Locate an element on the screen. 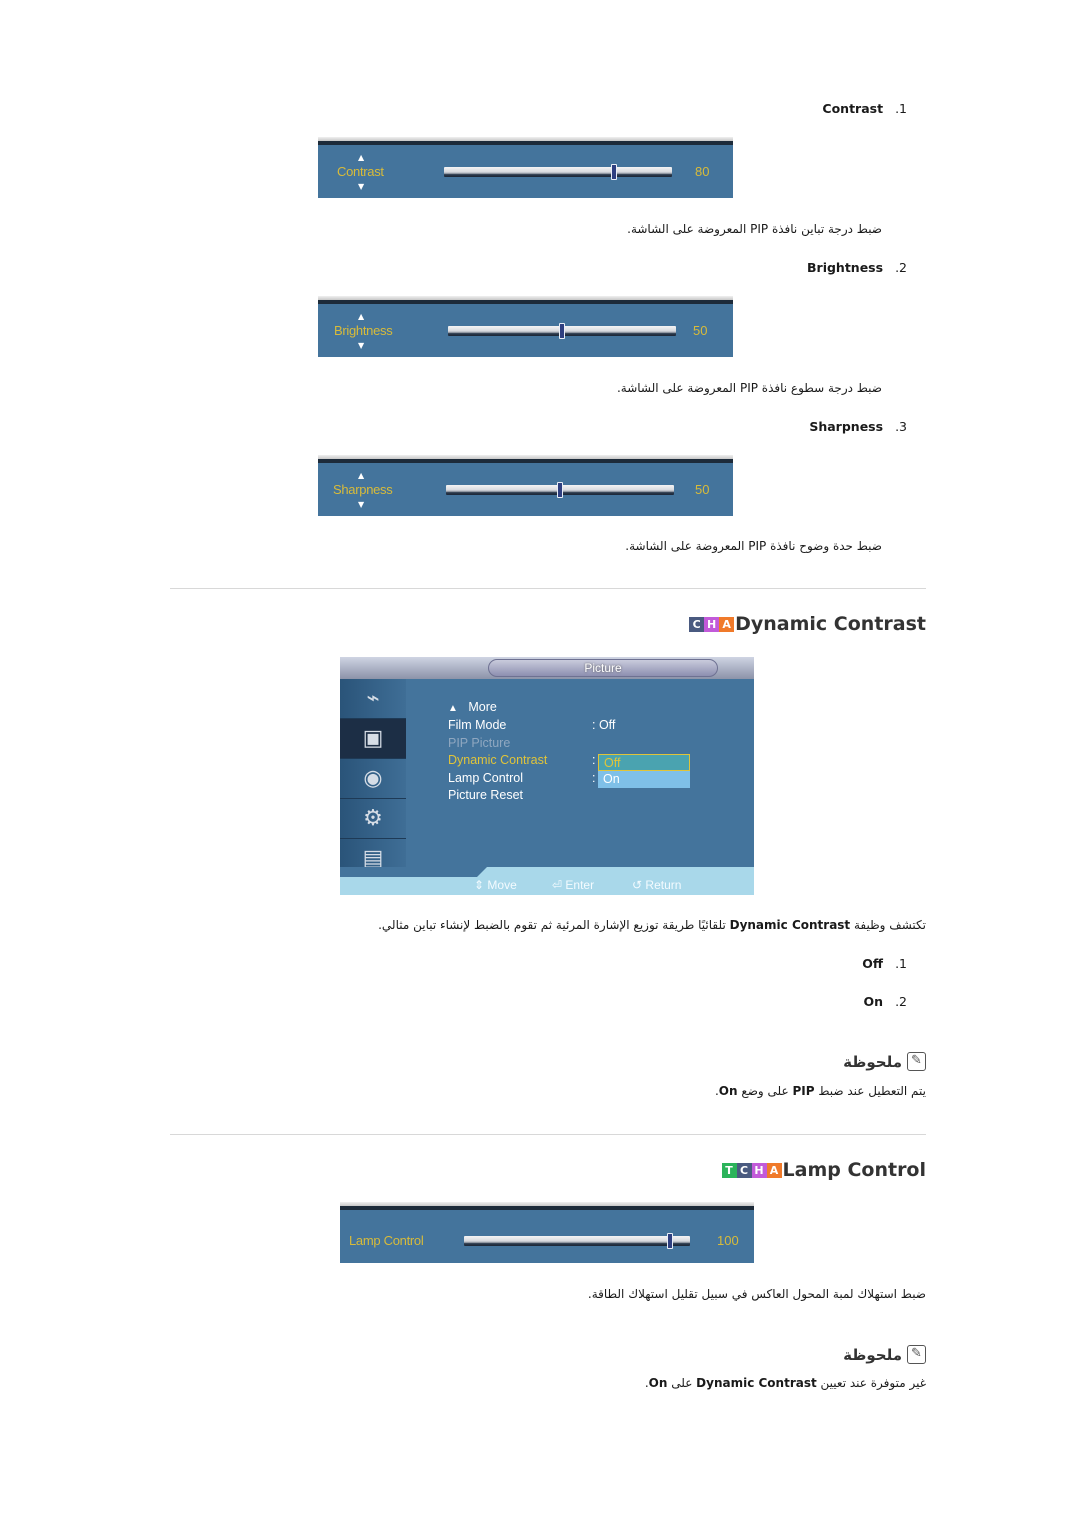  heading-label: Brightness is located at coordinates (845, 267).